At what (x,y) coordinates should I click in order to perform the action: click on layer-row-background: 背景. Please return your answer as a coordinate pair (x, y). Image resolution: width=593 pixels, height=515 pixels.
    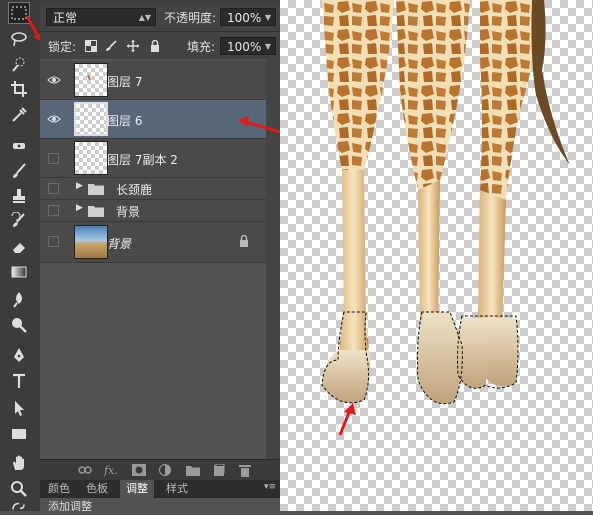
    Looking at the image, I should click on (153, 242).